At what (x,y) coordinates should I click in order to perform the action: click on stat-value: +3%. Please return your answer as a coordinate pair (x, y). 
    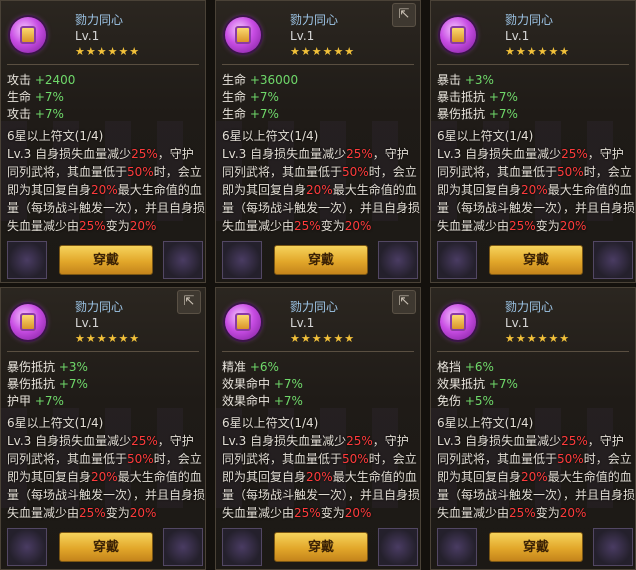
    Looking at the image, I should click on (479, 80).